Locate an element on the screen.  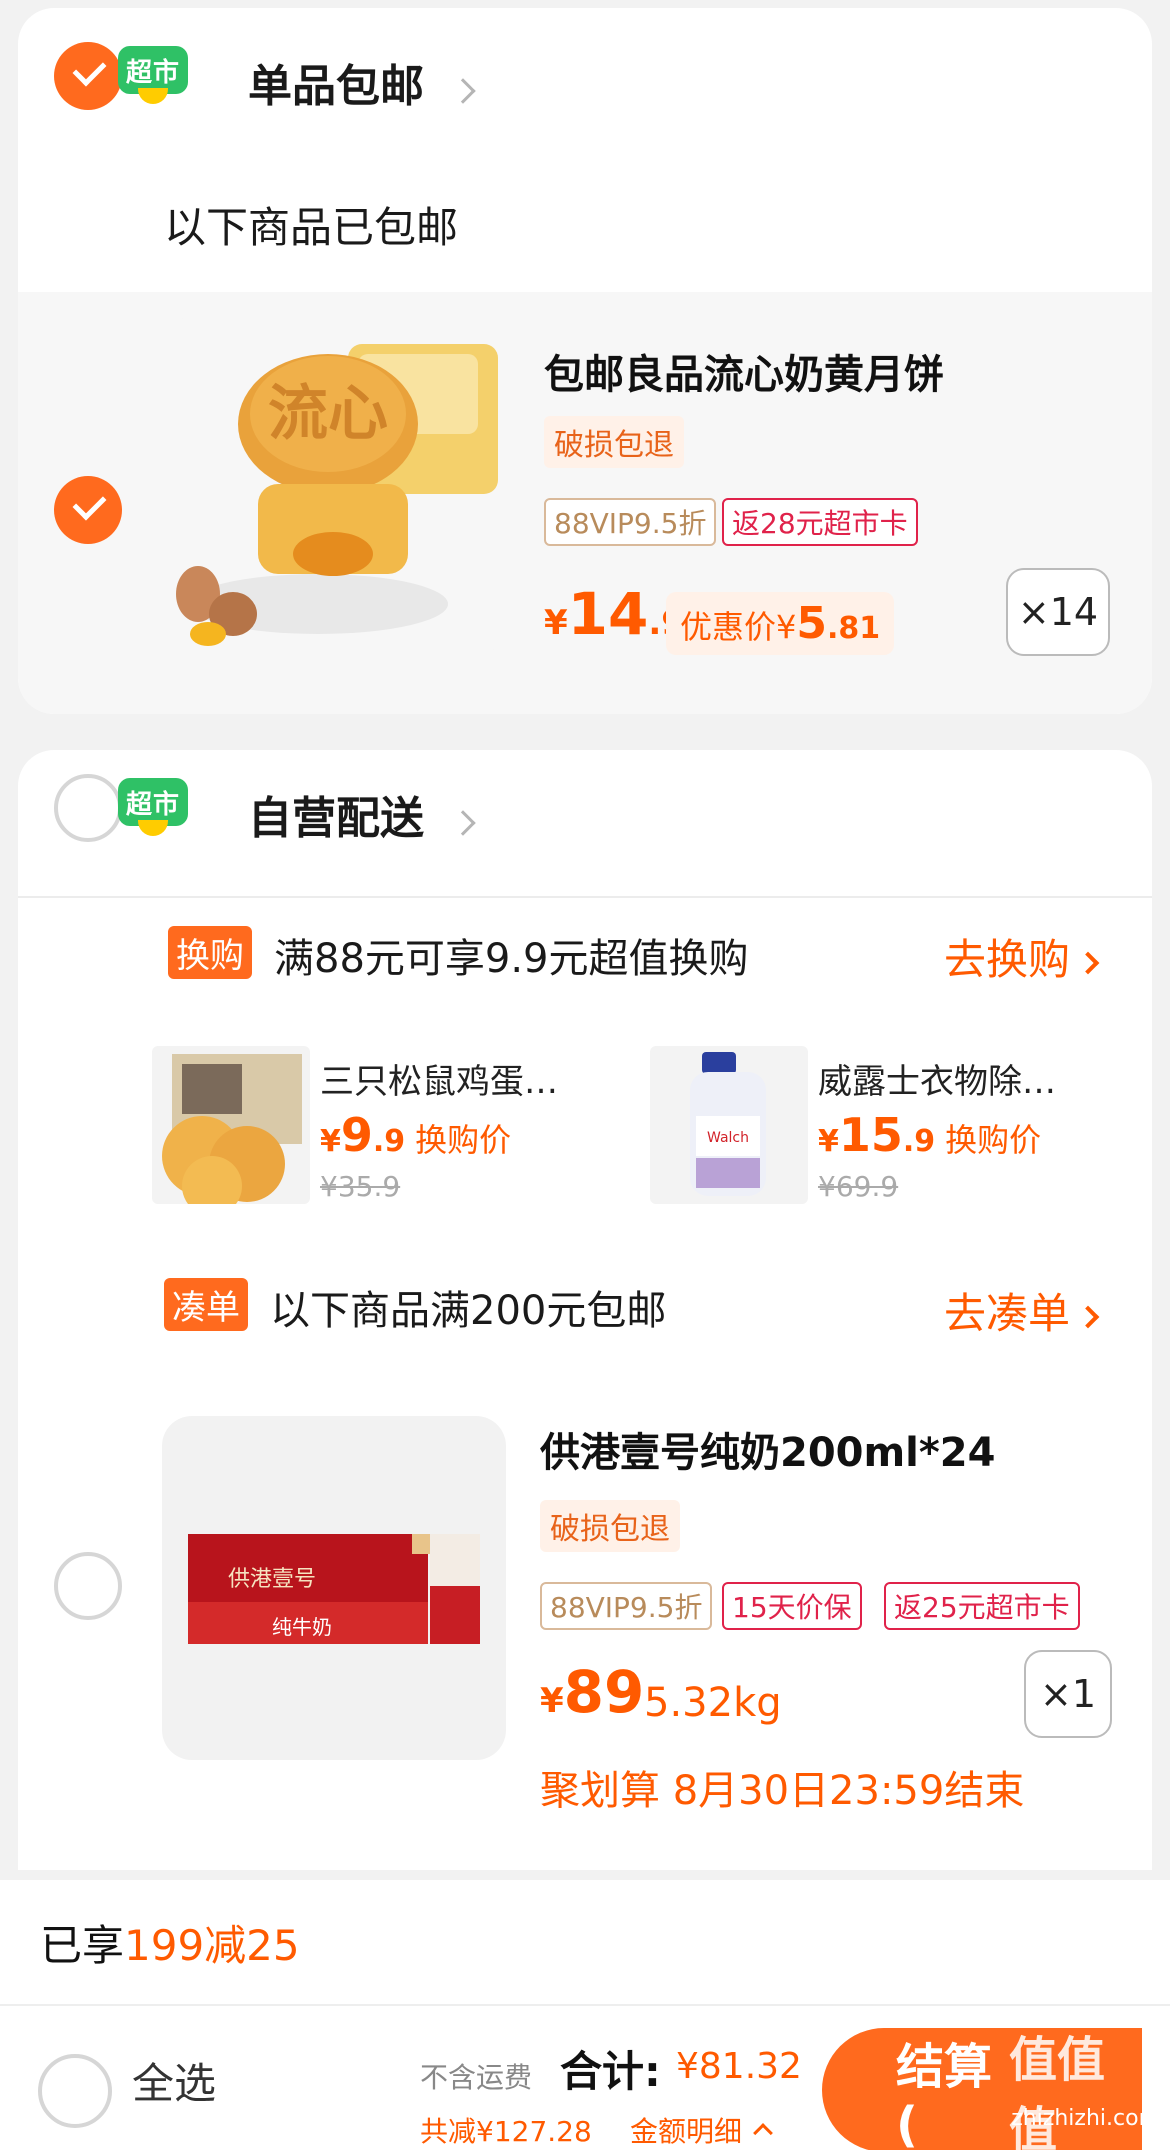
go-swap-link: 去换购 is located at coordinates (1022, 956).